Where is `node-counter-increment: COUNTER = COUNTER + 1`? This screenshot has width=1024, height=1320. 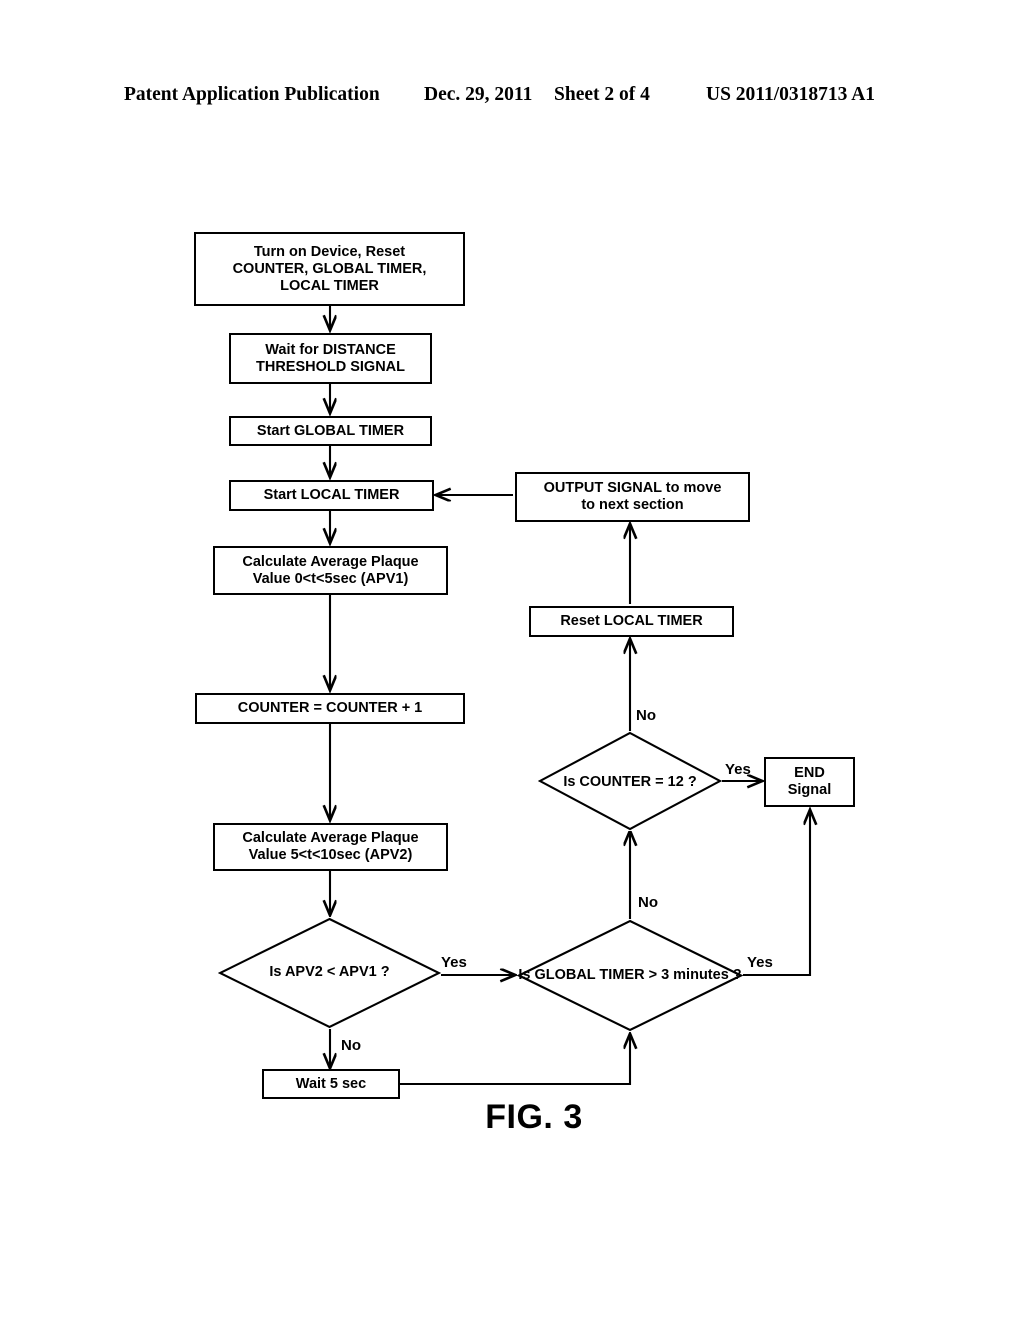 node-counter-increment: COUNTER = COUNTER + 1 is located at coordinates (330, 708).